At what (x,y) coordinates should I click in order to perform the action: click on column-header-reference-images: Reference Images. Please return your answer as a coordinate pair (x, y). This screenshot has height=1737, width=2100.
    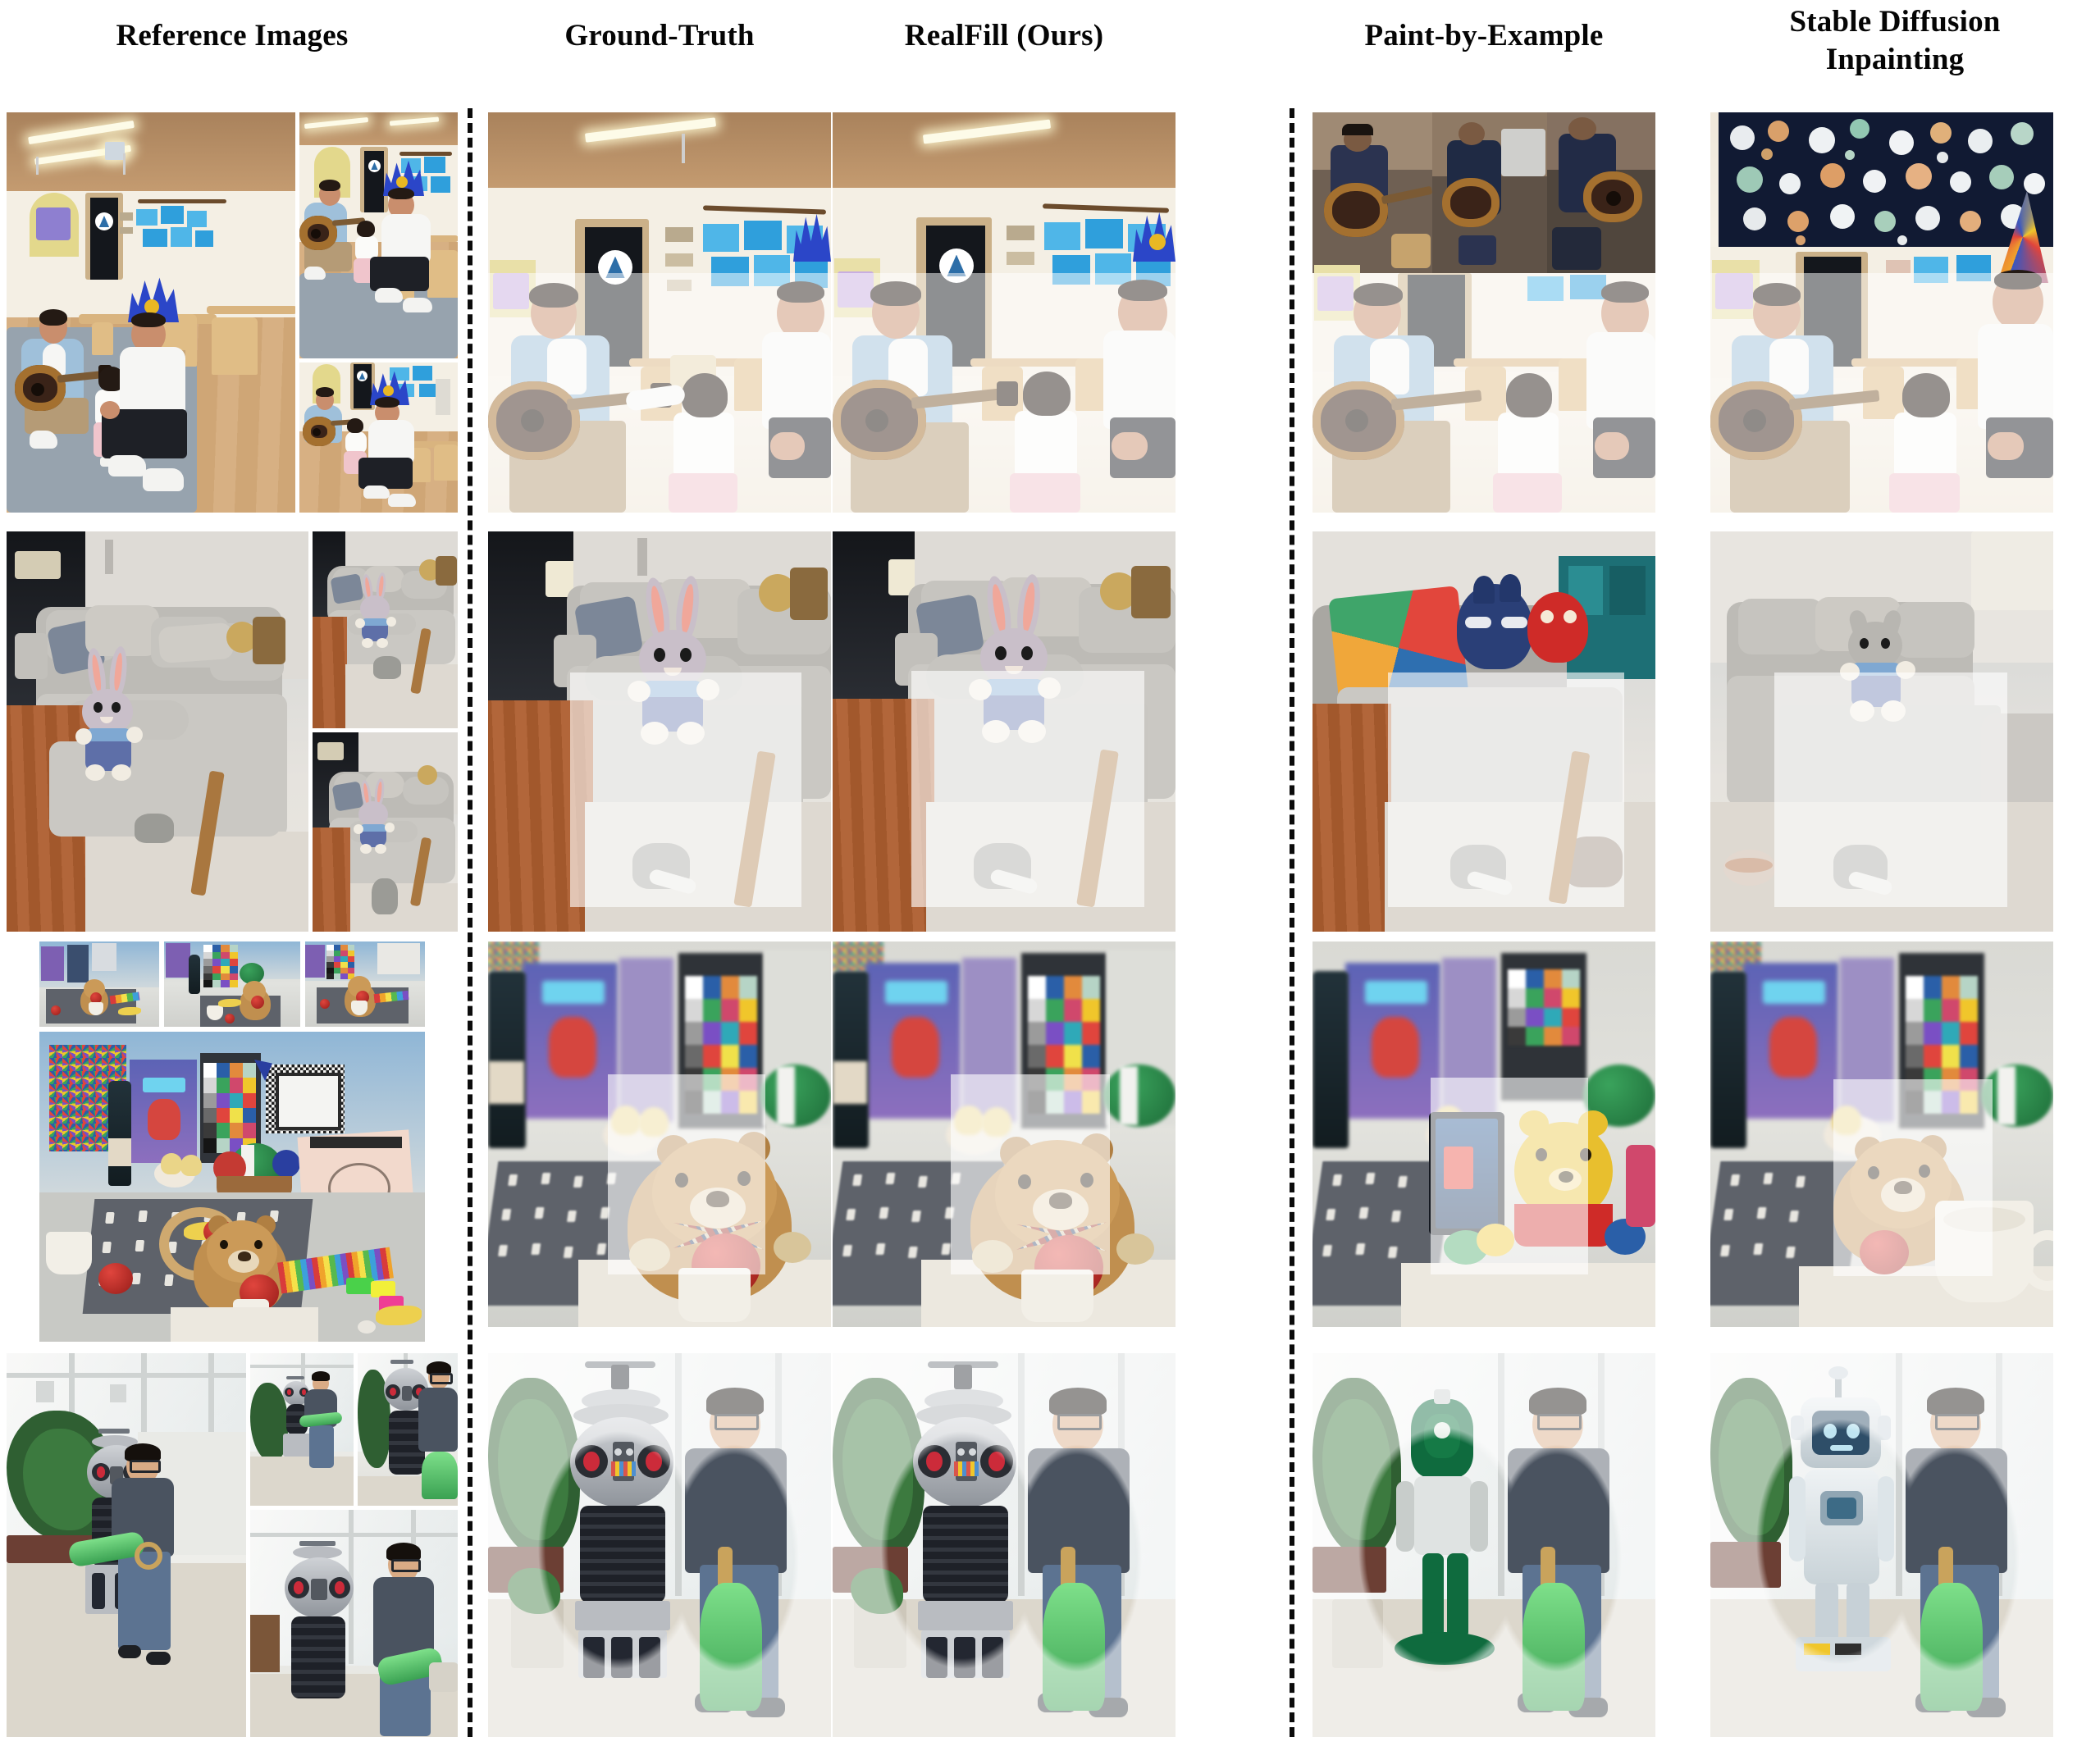
    Looking at the image, I should click on (232, 36).